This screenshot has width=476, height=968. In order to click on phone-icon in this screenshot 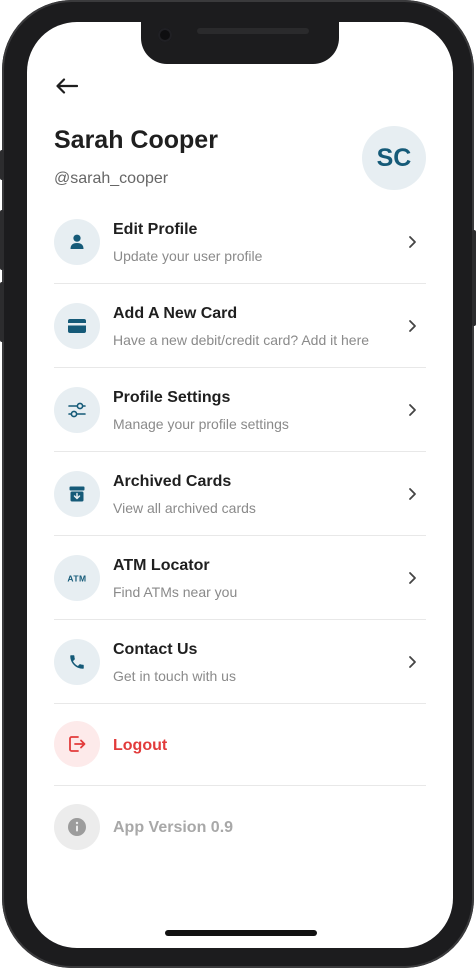, I will do `click(77, 662)`.